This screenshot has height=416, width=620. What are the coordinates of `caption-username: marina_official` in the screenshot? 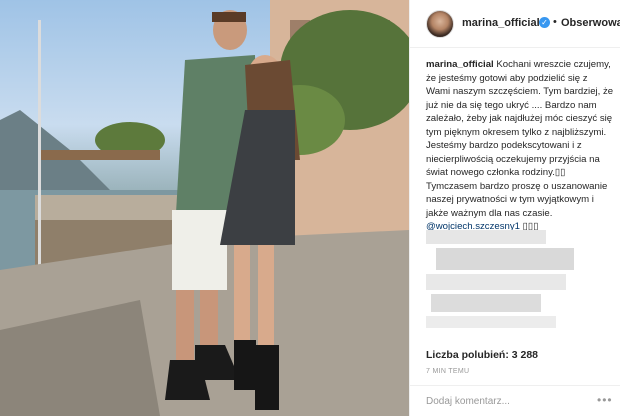 It's located at (460, 64).